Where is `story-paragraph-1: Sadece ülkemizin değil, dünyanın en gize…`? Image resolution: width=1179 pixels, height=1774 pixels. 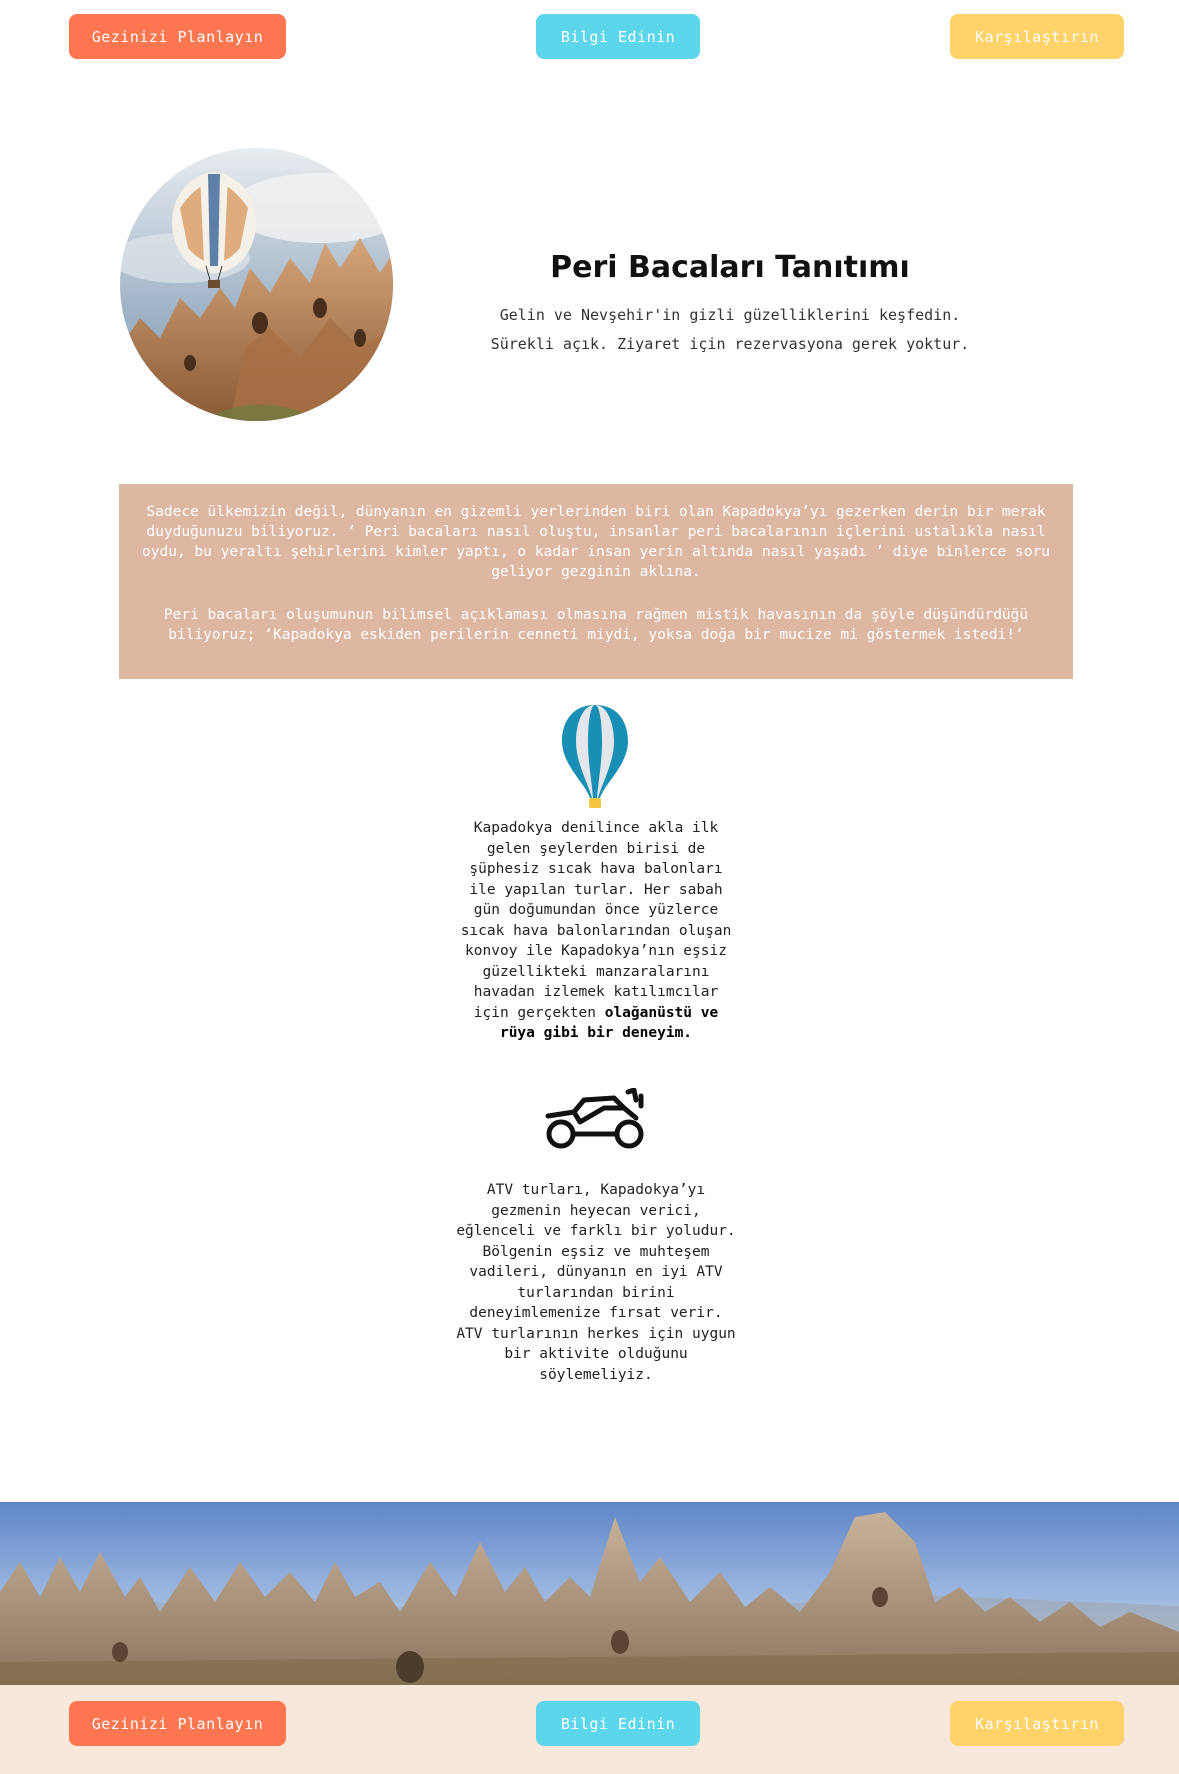
story-paragraph-1: Sadece ülkemizin değil, dünyanın en gize… is located at coordinates (596, 542).